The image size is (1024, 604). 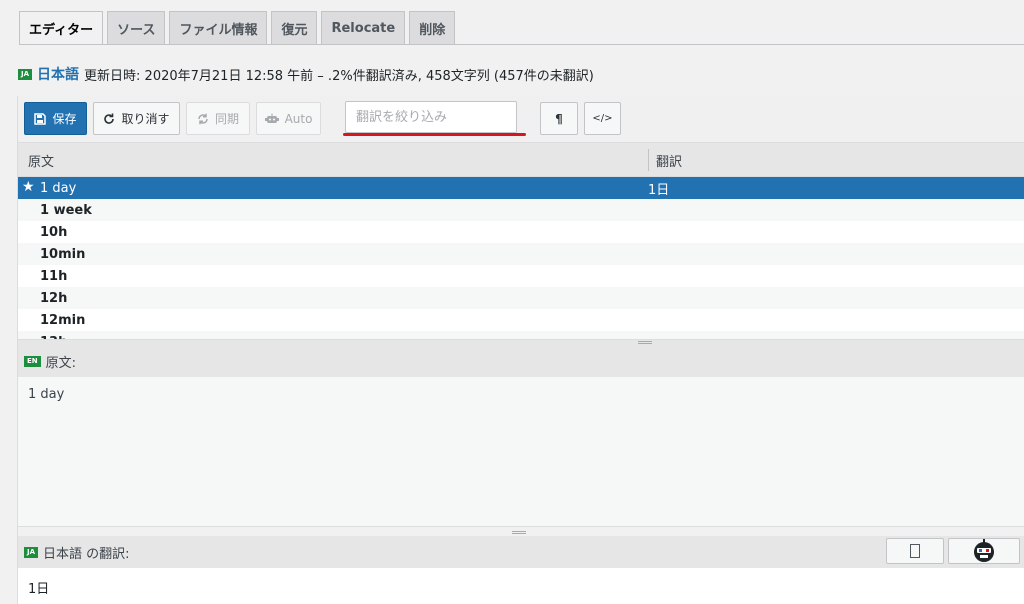 I want to click on tab-editor: エディター, so click(x=61, y=28).